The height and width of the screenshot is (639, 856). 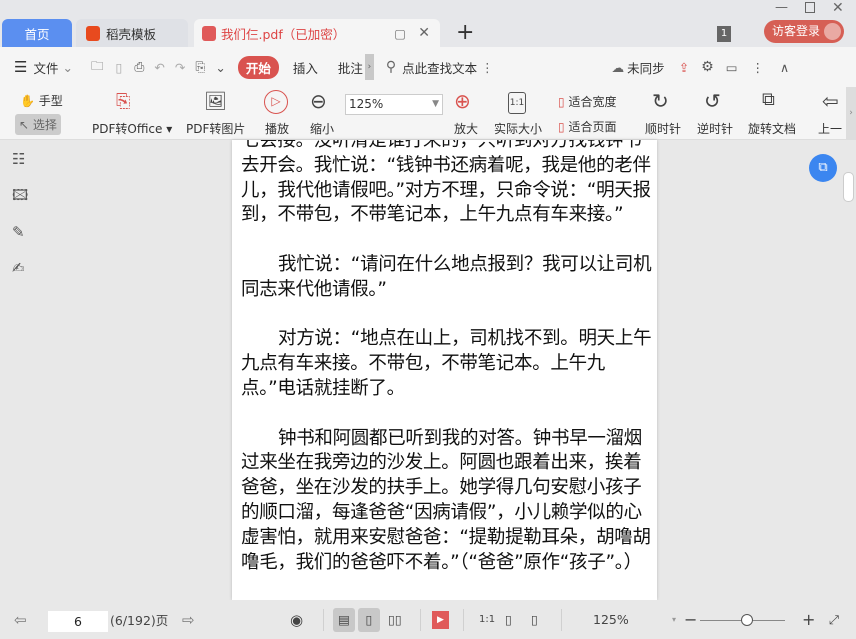 I want to click on collapse-ribbon-icon: ∧, so click(x=784, y=67).